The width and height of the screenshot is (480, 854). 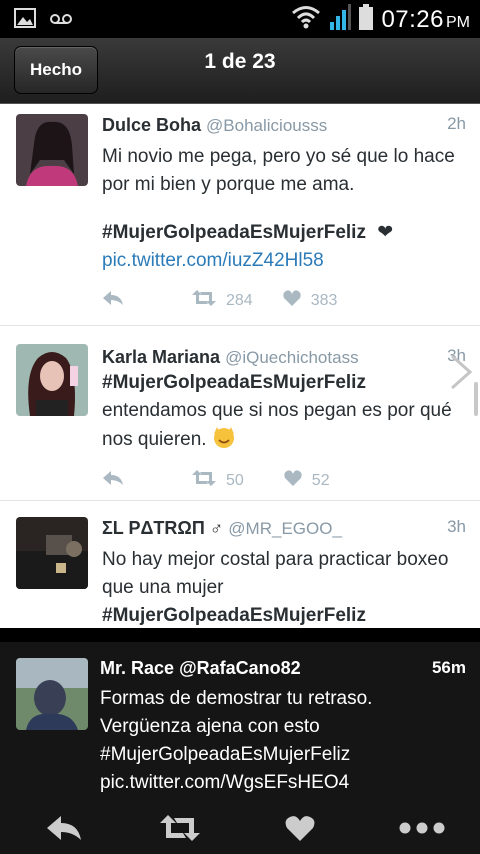 What do you see at coordinates (385, 232) in the screenshot?
I see `heart-emoji: ❤` at bounding box center [385, 232].